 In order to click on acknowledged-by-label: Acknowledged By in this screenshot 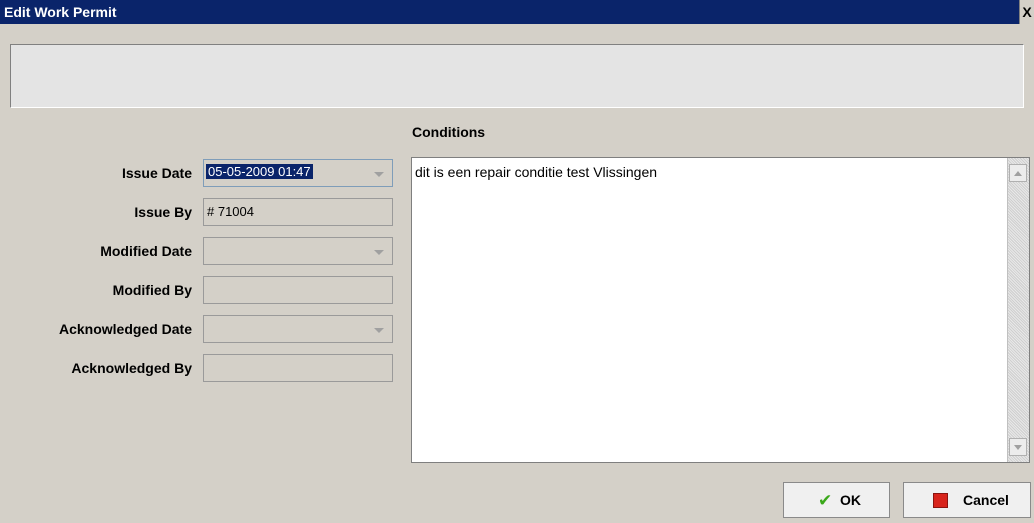, I will do `click(131, 368)`.